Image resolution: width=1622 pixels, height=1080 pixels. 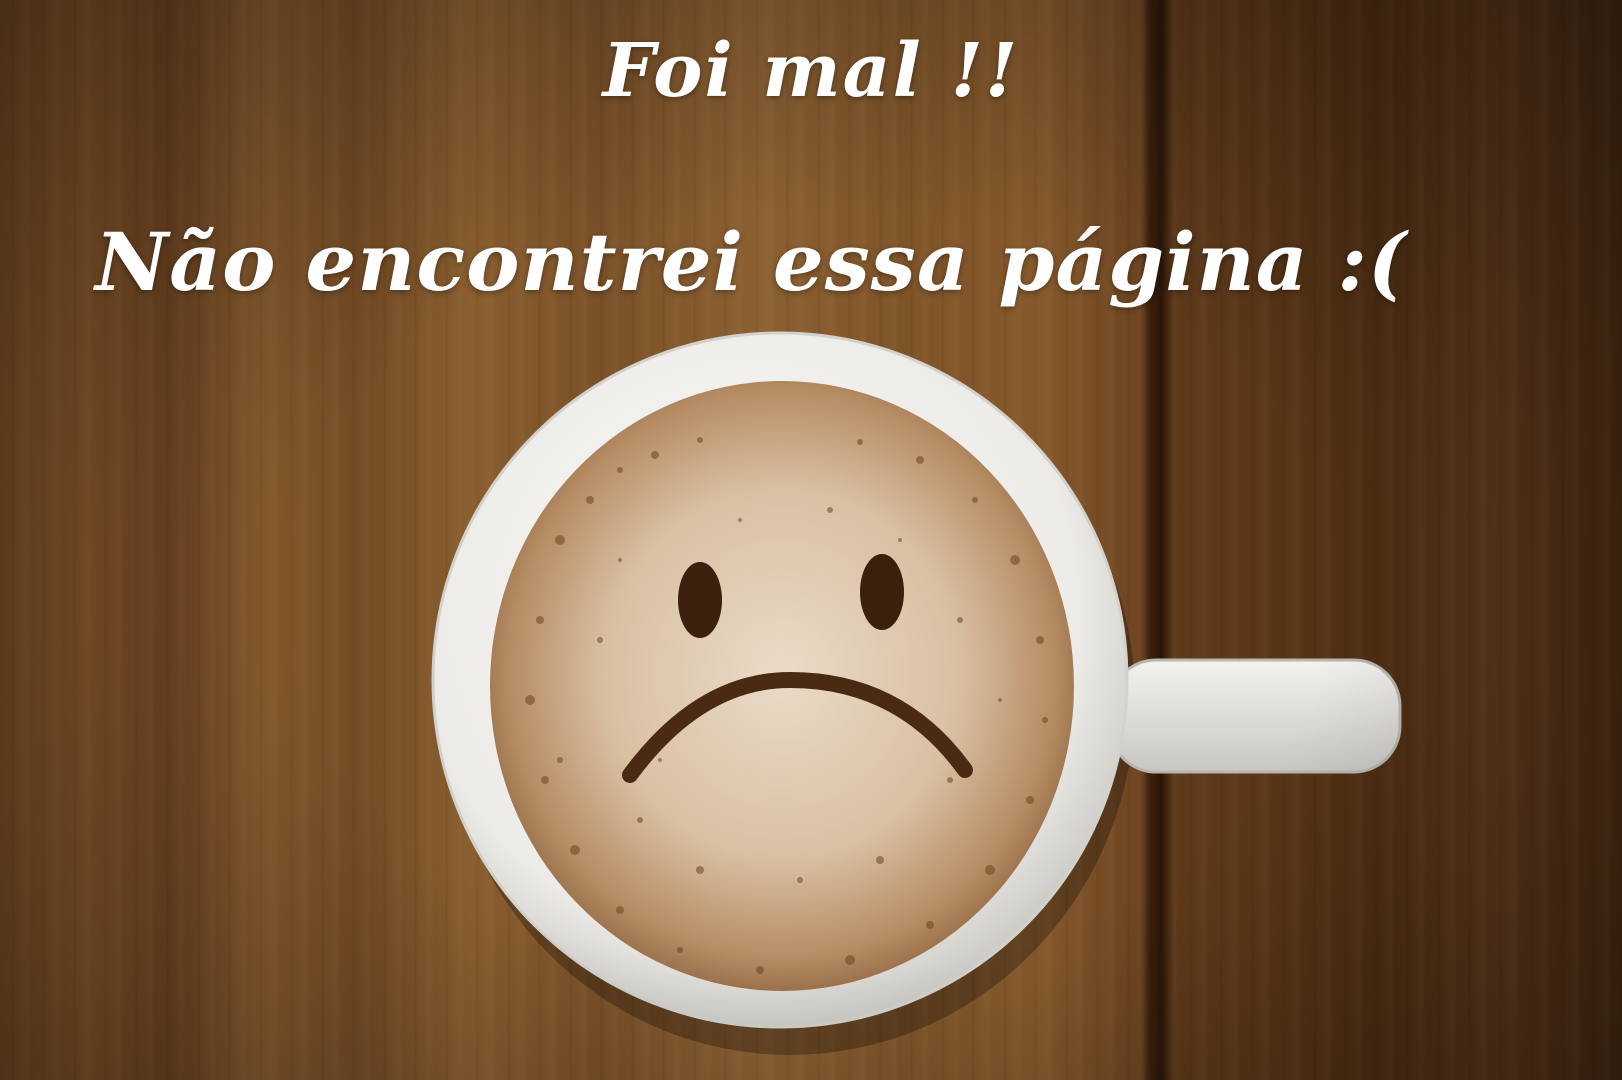 I want to click on error-subtitle: Não encontrei essa página :(, so click(x=751, y=262).